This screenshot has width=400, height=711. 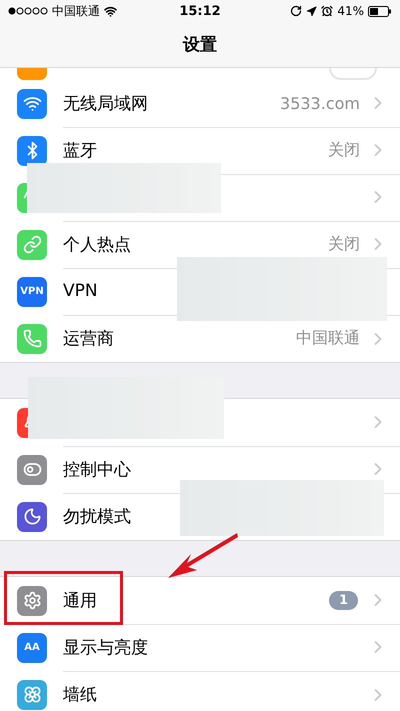 What do you see at coordinates (97, 469) in the screenshot?
I see `setting-label: 控制中心` at bounding box center [97, 469].